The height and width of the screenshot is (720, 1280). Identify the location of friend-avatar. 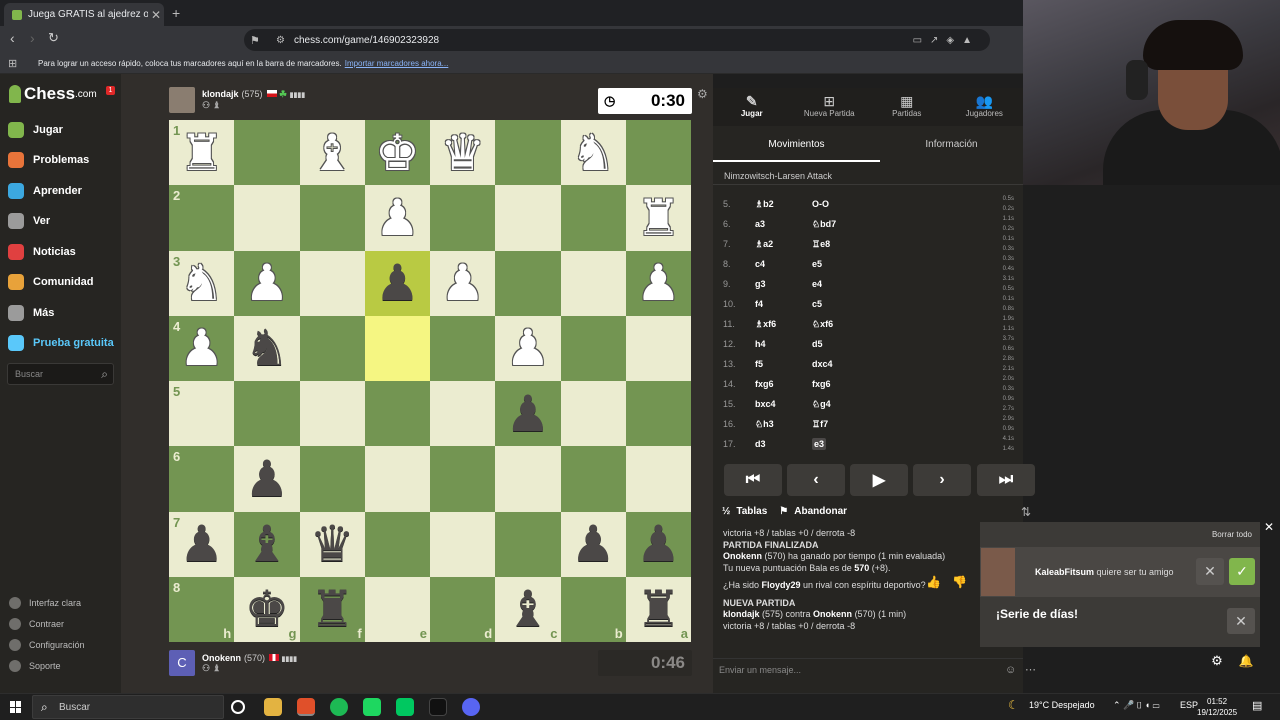
(998, 572).